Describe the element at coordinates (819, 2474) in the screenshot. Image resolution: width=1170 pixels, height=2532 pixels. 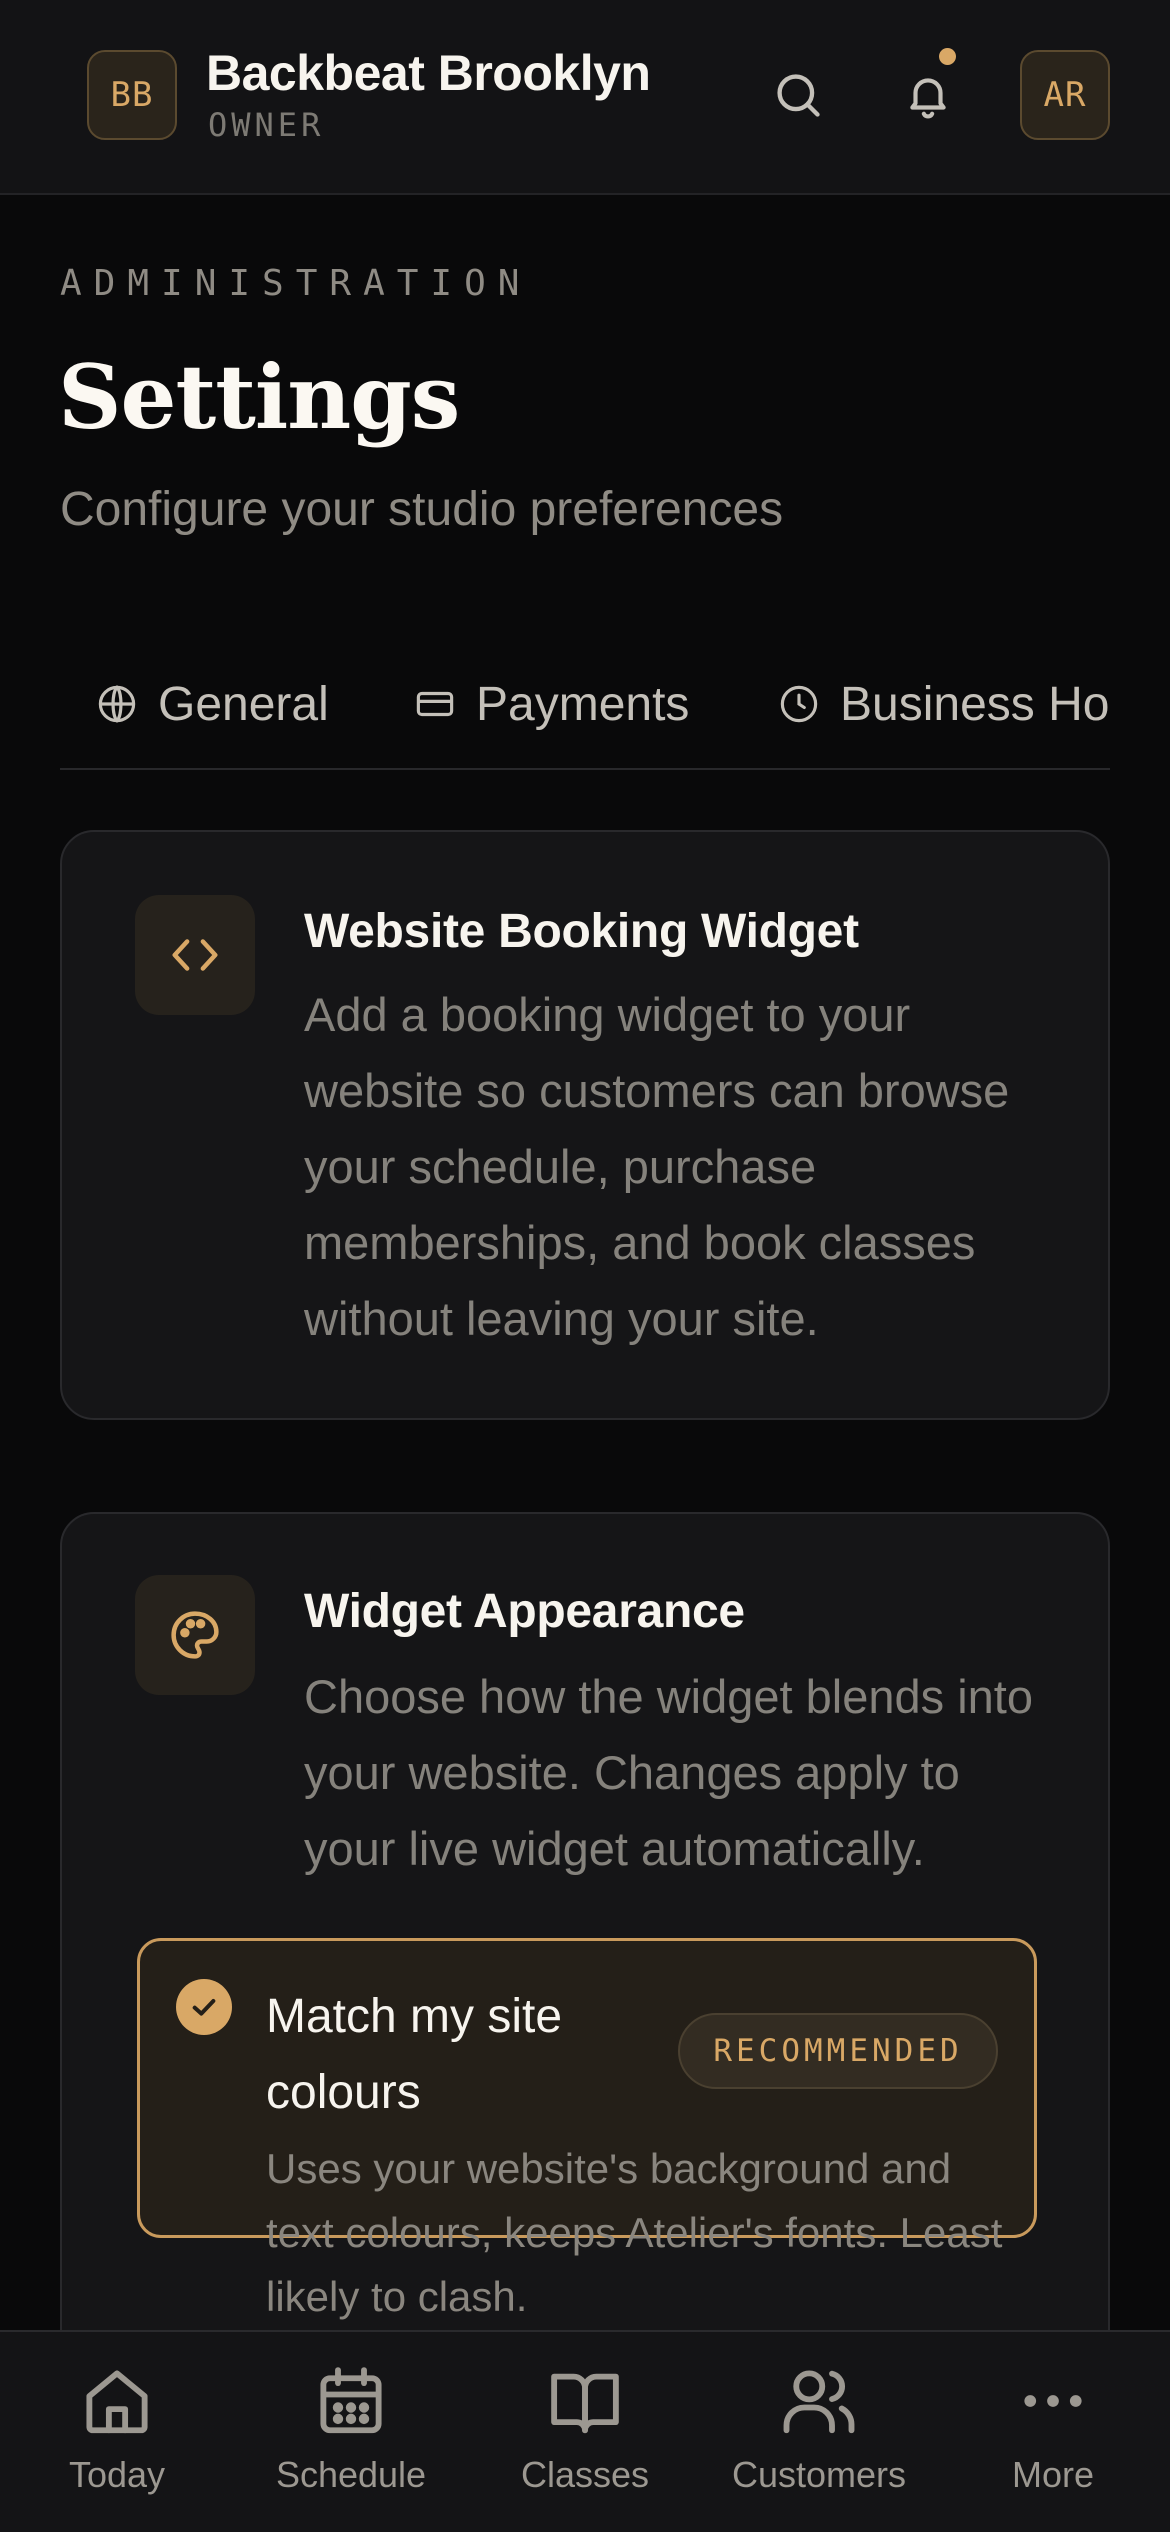
I see `nav-customers-label: Customers` at that location.